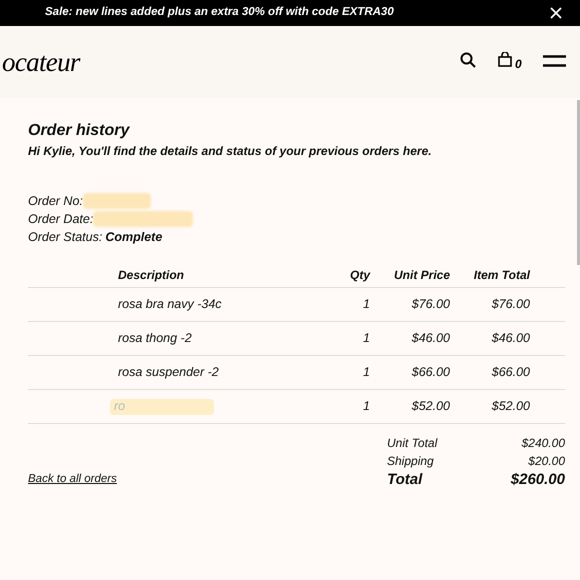 This screenshot has width=580, height=580. Describe the element at coordinates (230, 151) in the screenshot. I see `intro-text: Hi Kylie, You'll find the details and status of your previous orders here.` at that location.